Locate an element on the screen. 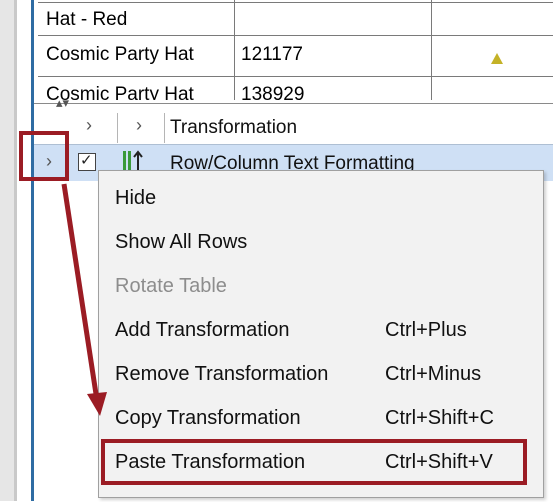 The width and height of the screenshot is (553, 502). annotation-arrow is located at coordinates (84, 299).